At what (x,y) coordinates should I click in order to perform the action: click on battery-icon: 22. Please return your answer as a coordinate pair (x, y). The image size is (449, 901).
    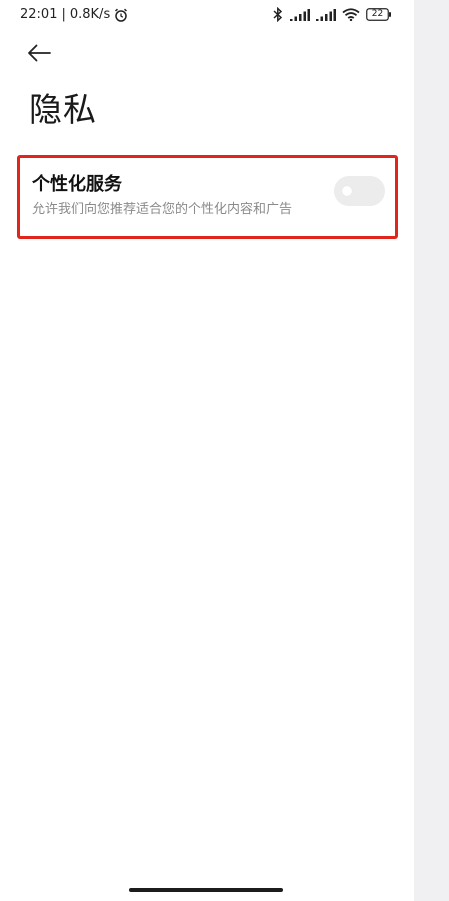
    Looking at the image, I should click on (379, 14).